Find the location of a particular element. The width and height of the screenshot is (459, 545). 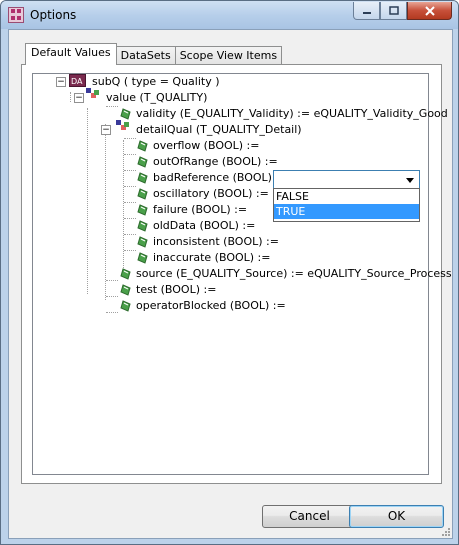

svg-text: DA is located at coordinates (77, 81).